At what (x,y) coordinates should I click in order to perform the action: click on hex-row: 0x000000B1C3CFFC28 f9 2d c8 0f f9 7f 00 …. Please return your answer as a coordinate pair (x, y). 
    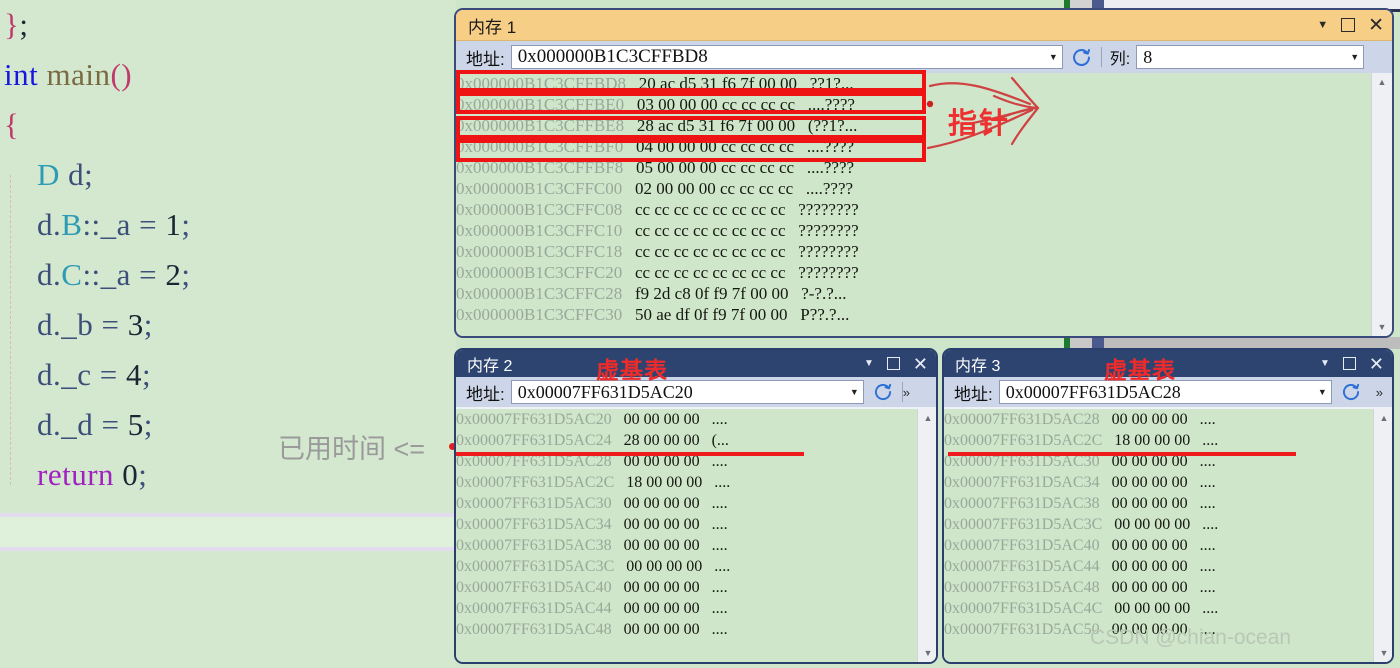
    Looking at the image, I should click on (924, 293).